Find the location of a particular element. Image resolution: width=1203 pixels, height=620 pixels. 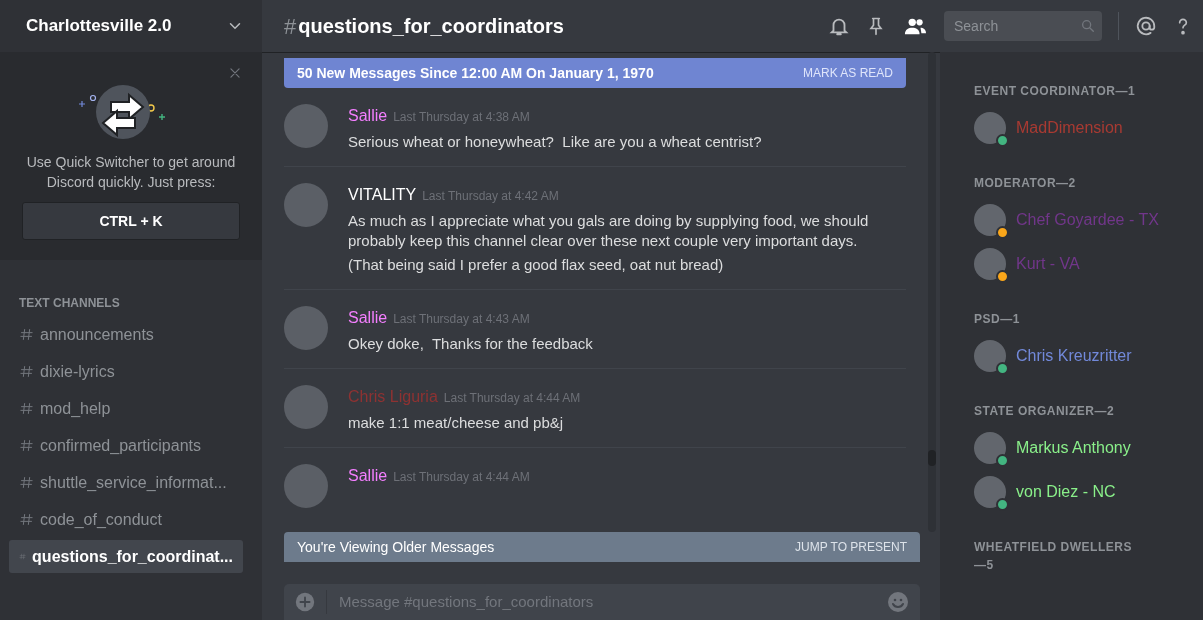

new-messages-text: 50 New Messages Since 12:00 AM On January 1, 1970 is located at coordinates (475, 73).